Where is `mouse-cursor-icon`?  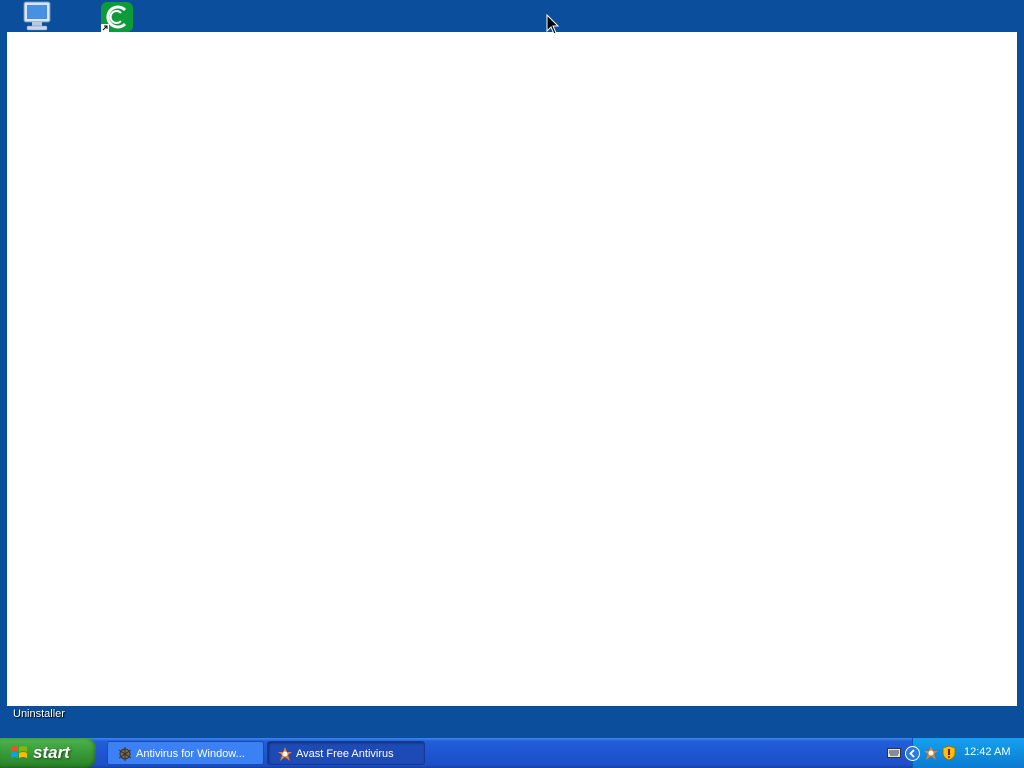
mouse-cursor-icon is located at coordinates (553, 24).